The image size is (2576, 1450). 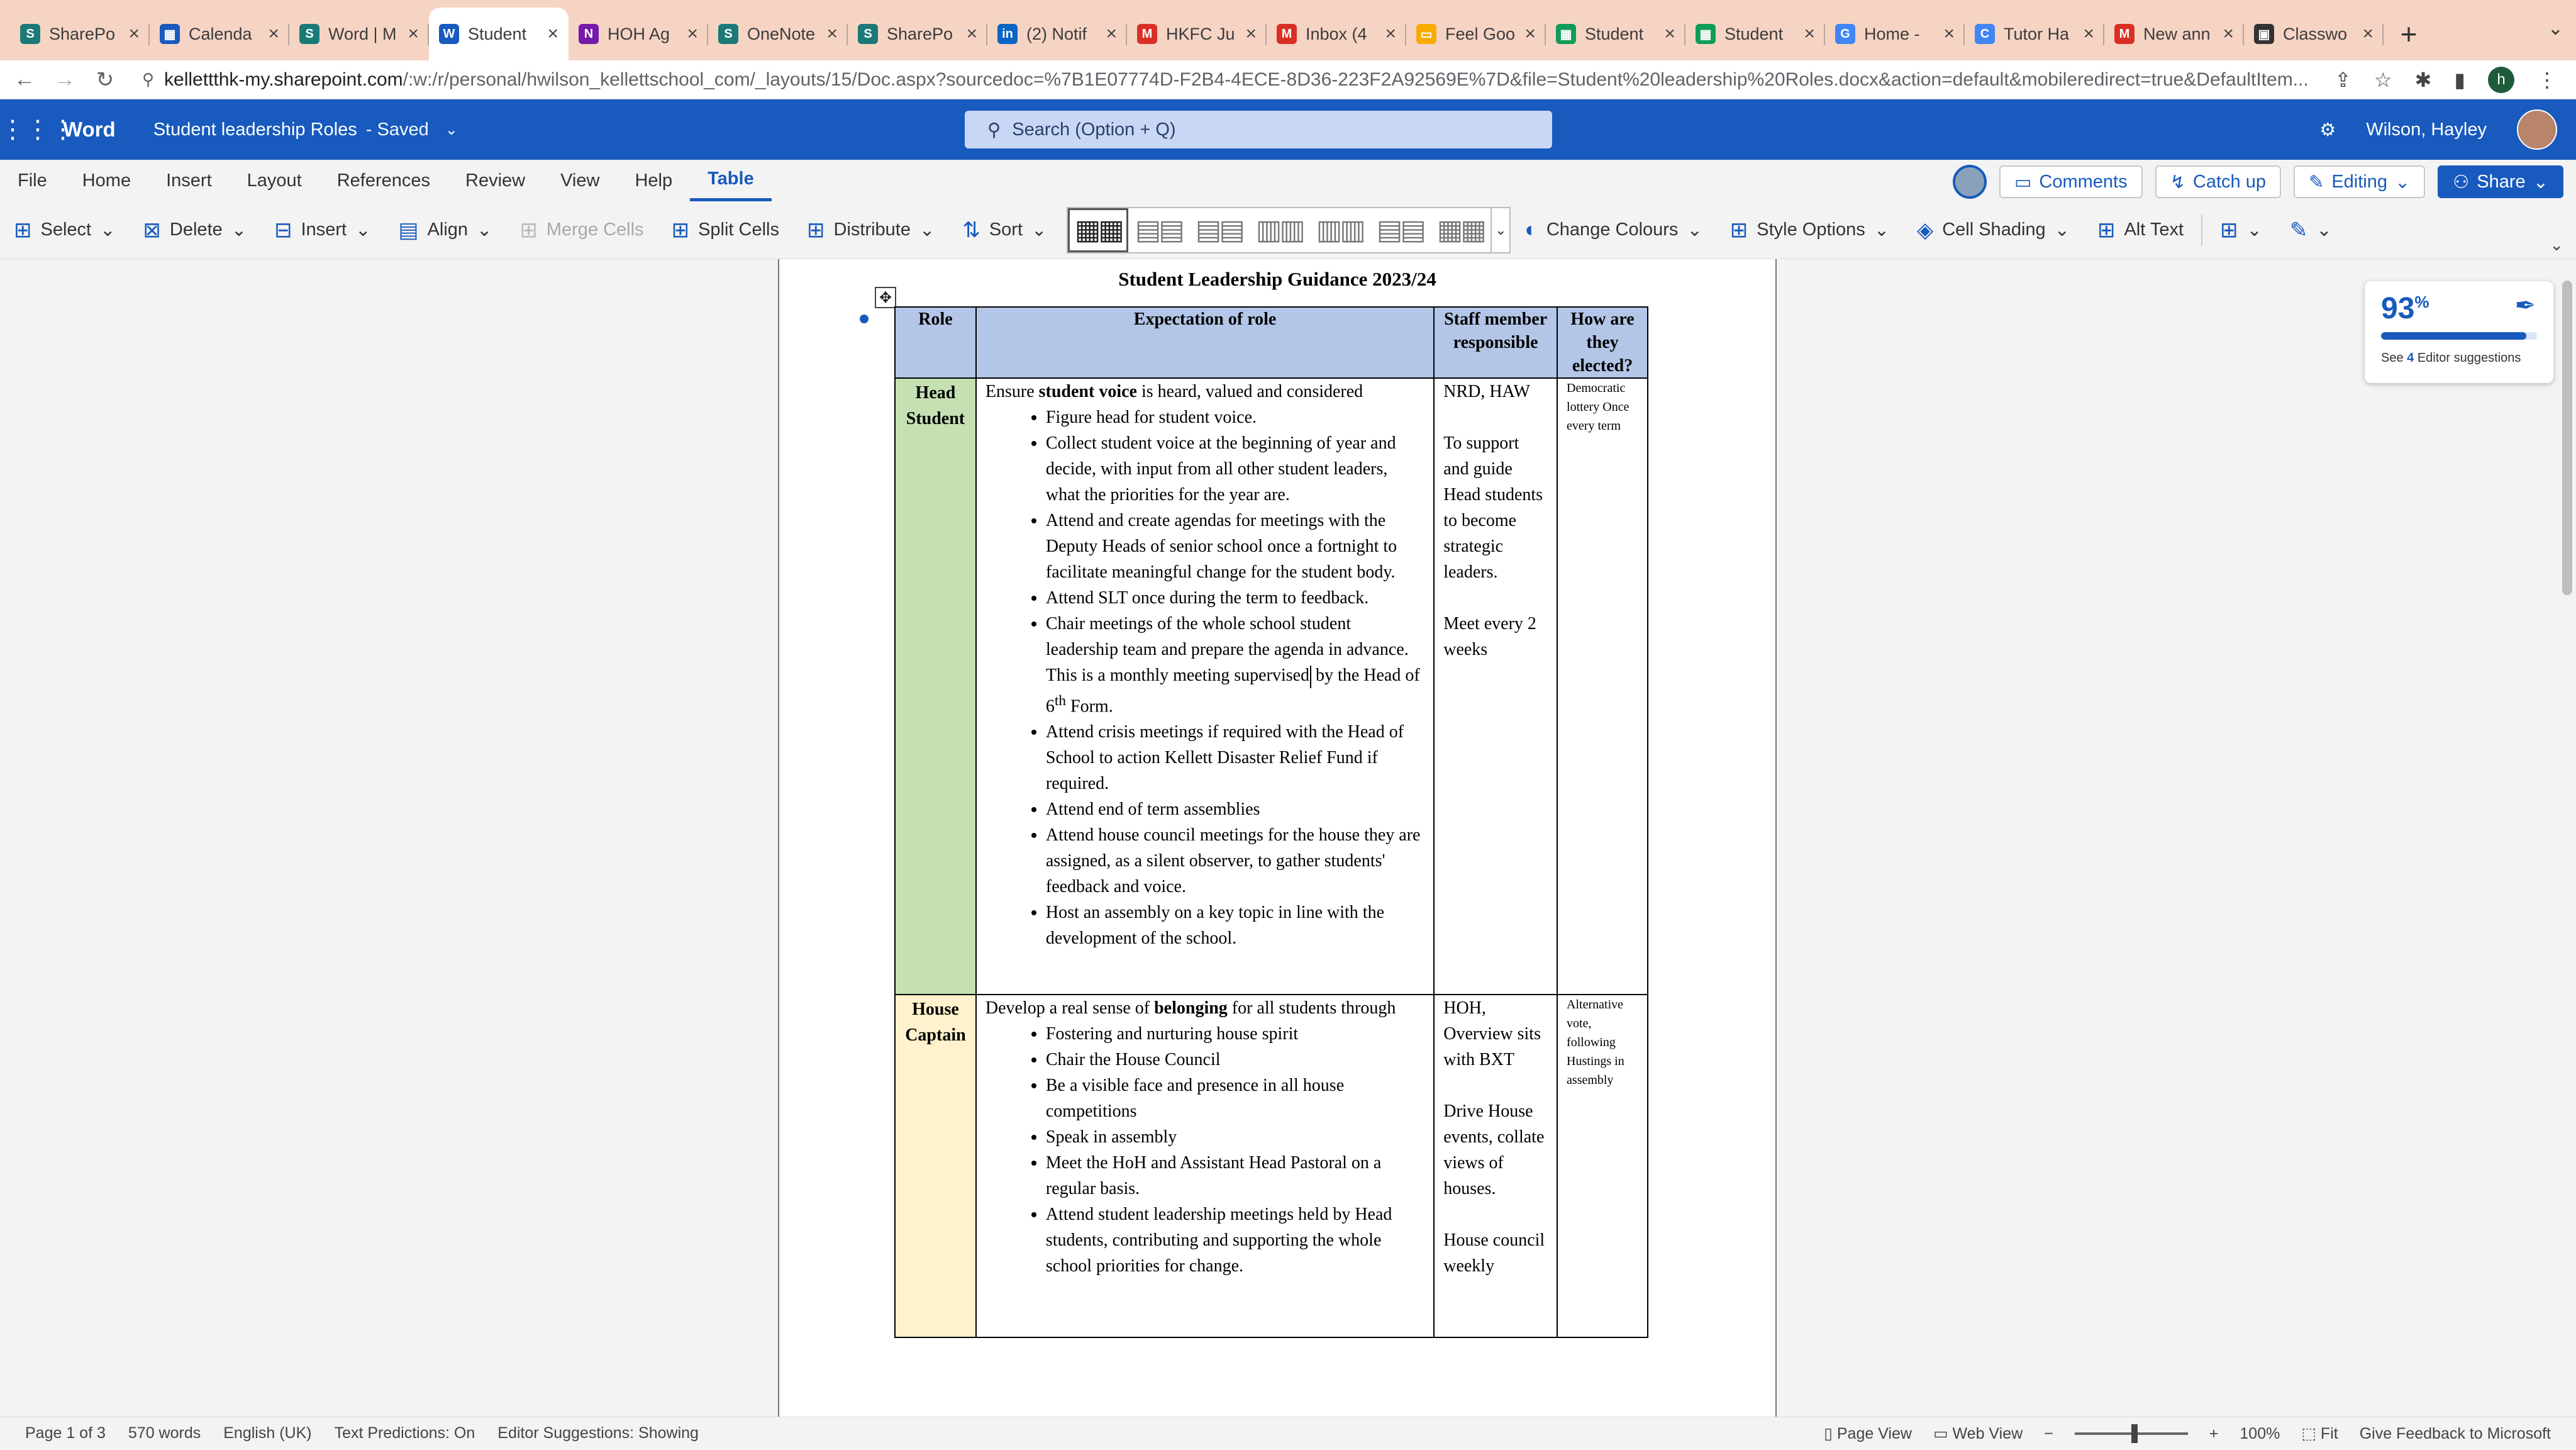 I want to click on web-view-button: ▭ Web View, so click(x=1978, y=1433).